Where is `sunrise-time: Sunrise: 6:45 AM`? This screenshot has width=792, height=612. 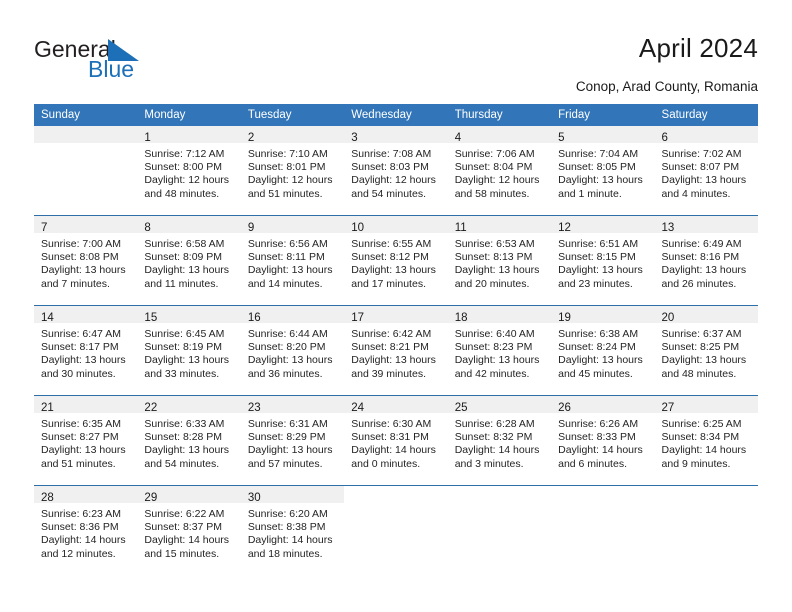 sunrise-time: Sunrise: 6:45 AM is located at coordinates (184, 334).